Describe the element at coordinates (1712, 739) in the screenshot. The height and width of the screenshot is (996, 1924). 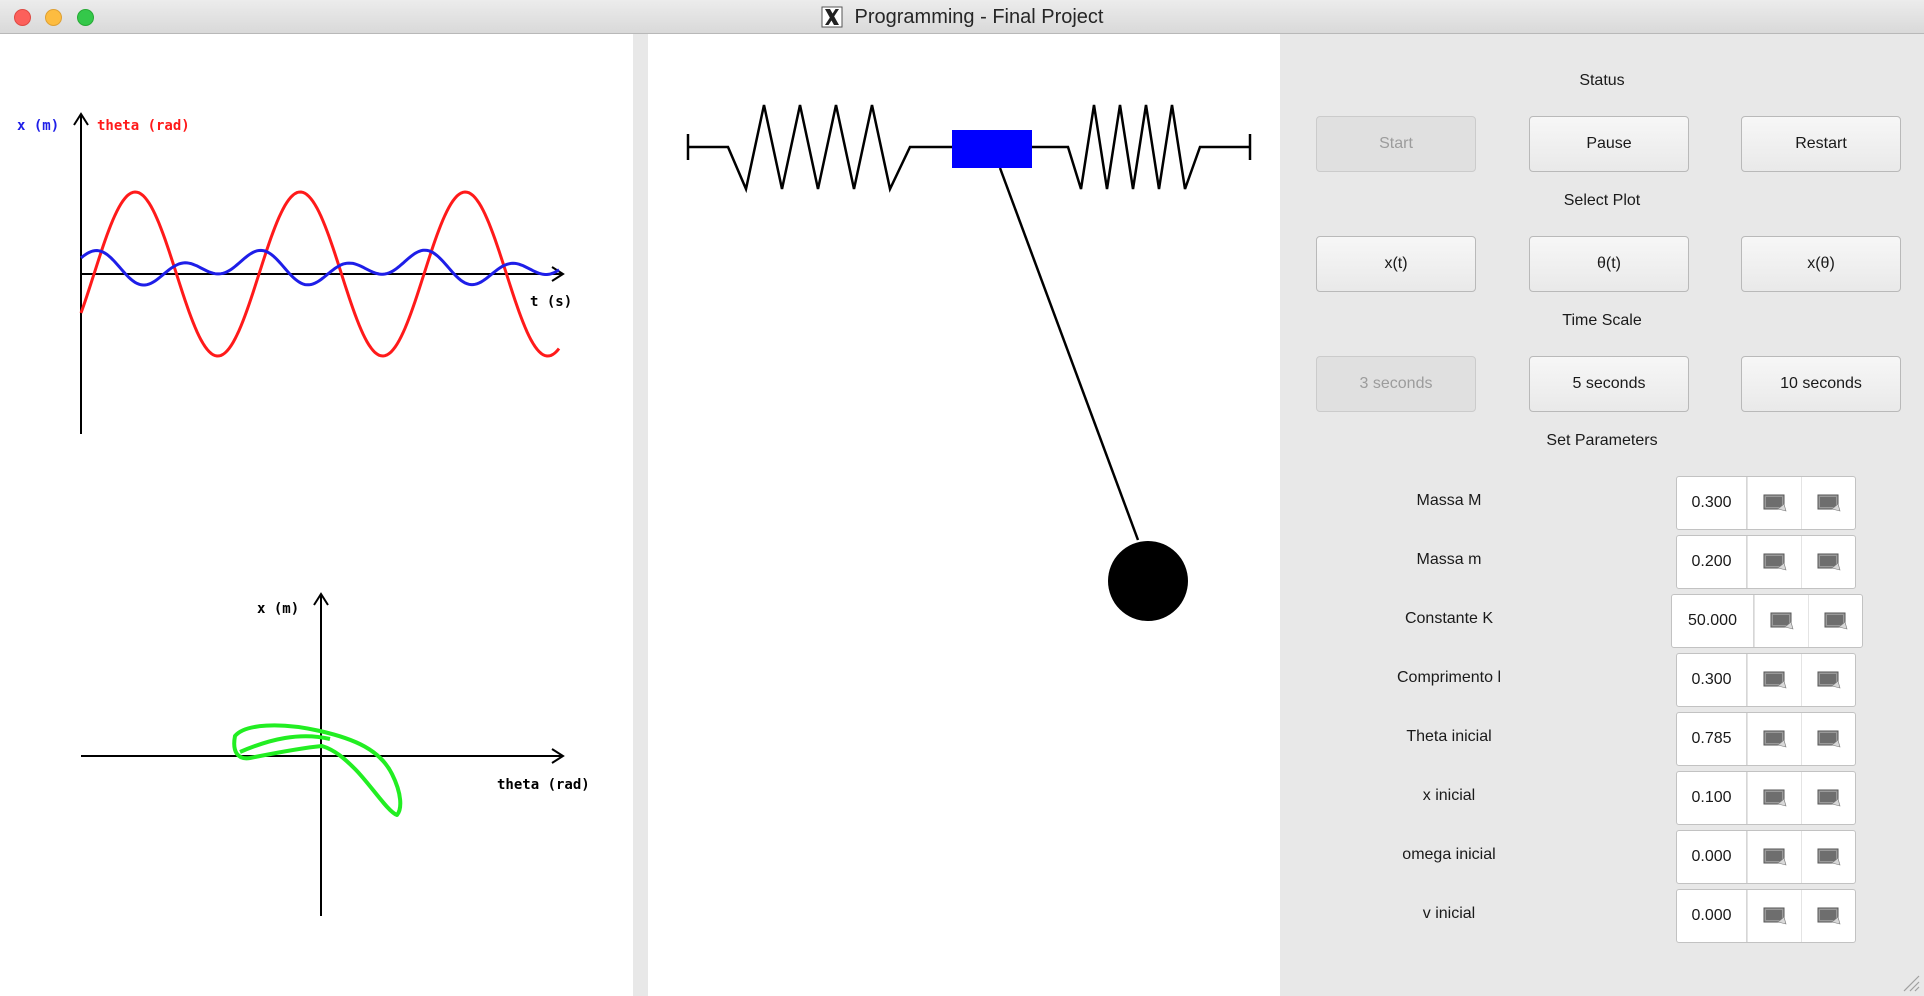
I see `param-value-field: 0.785` at that location.